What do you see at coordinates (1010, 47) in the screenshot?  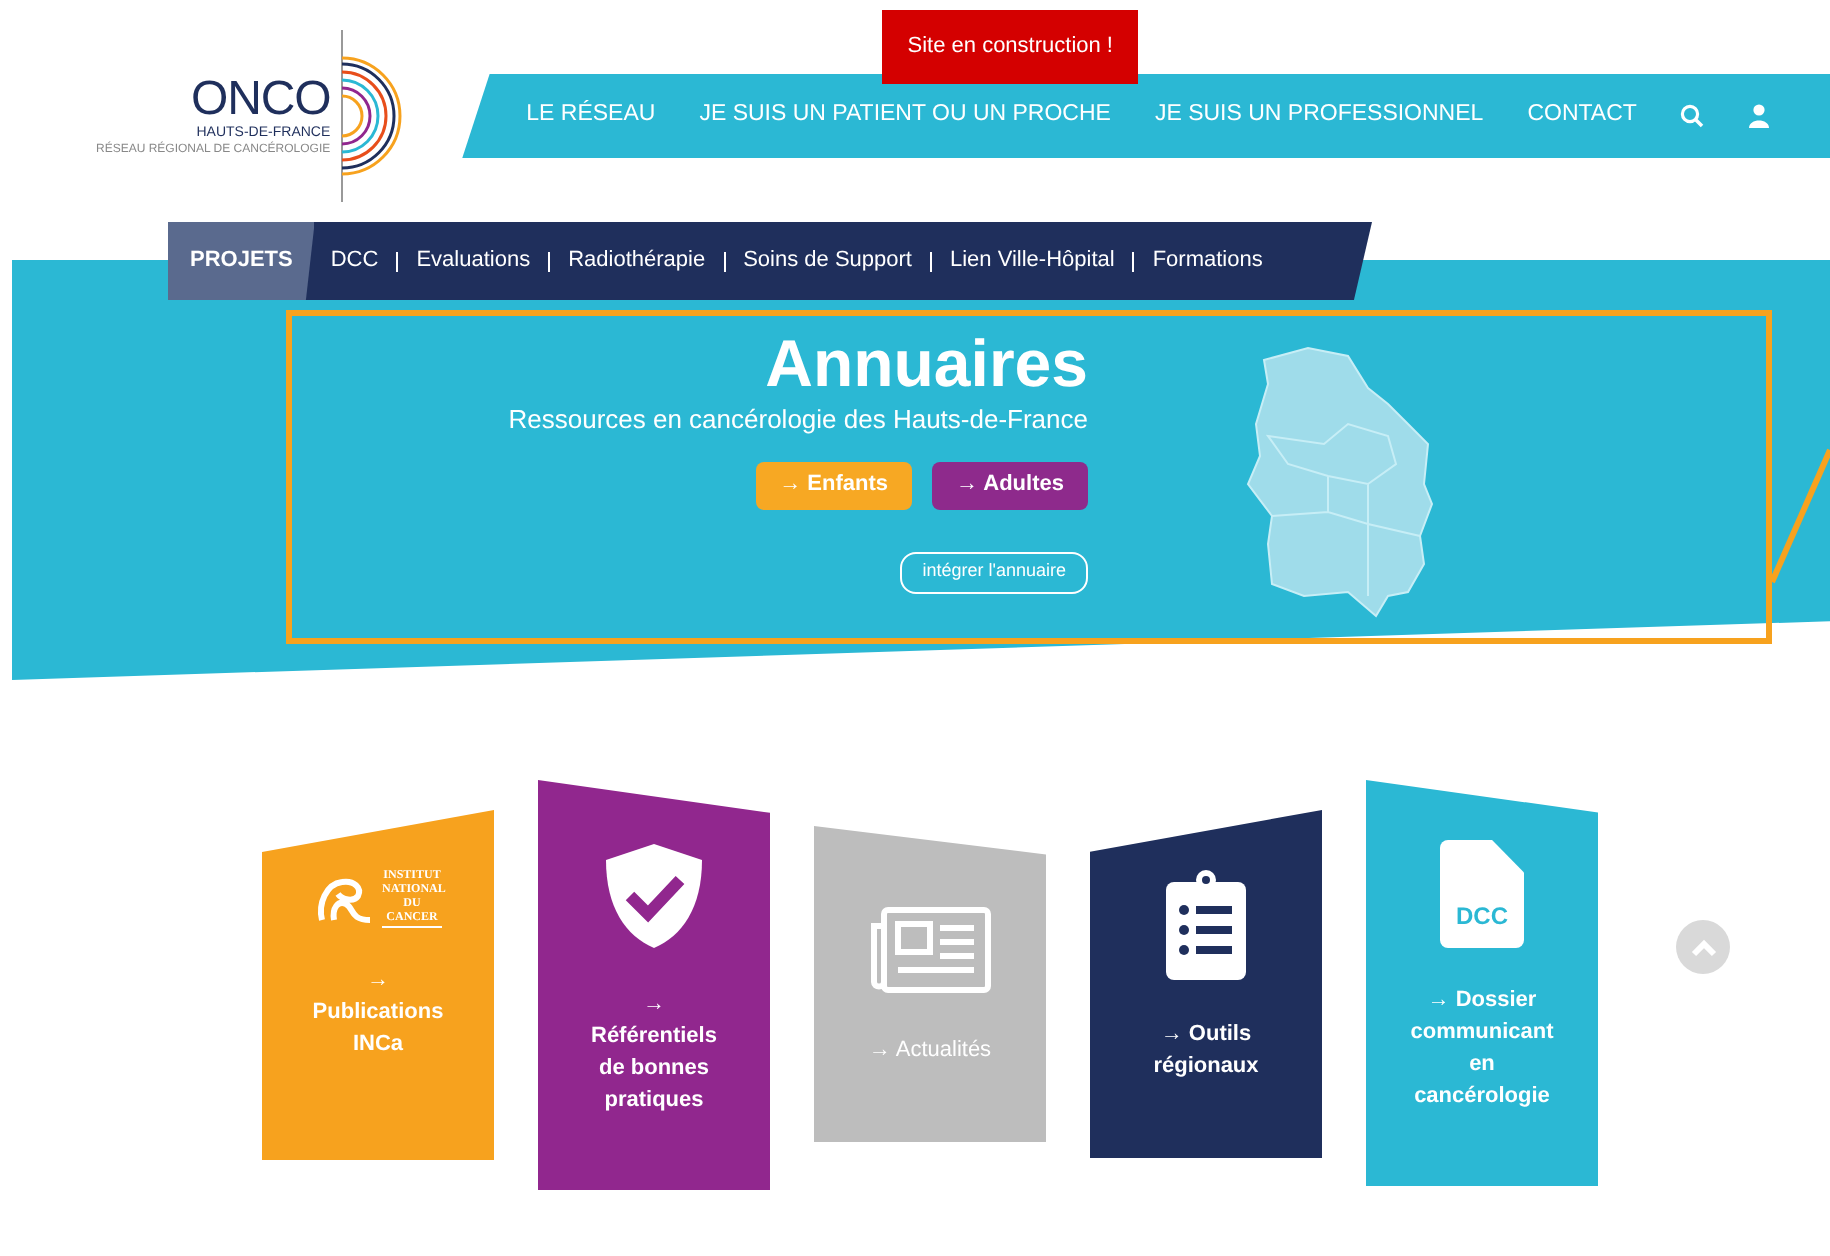 I see `construction-notice: Site en construction !` at bounding box center [1010, 47].